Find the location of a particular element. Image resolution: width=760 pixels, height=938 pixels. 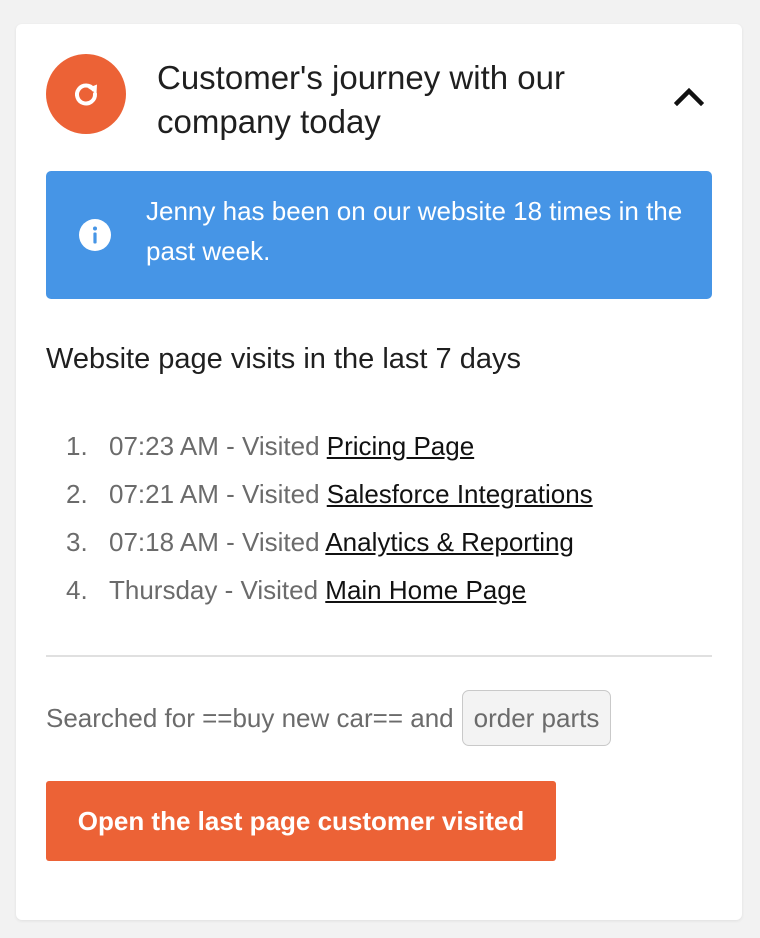

visit-time: 07:21 AM - Visited is located at coordinates (218, 494).